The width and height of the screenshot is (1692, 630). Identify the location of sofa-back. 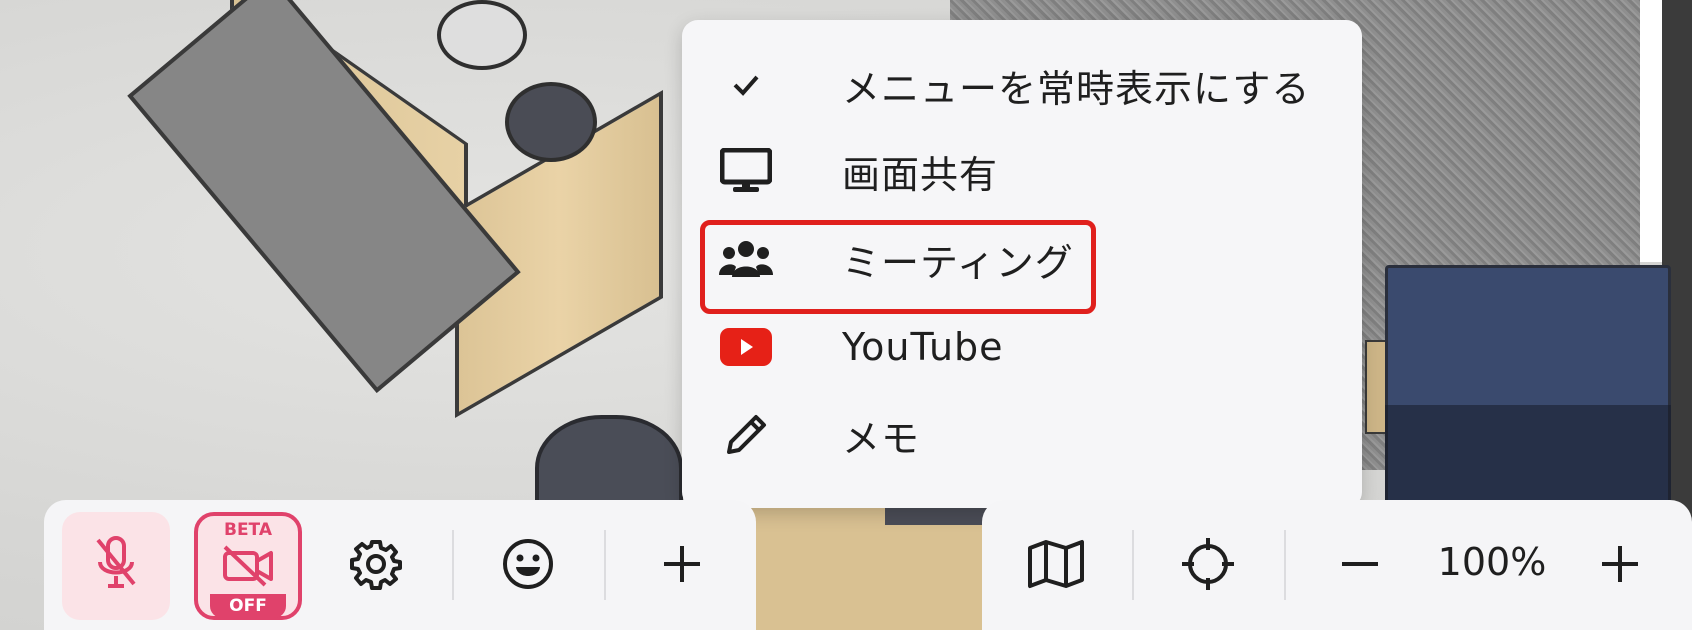
(1528, 338).